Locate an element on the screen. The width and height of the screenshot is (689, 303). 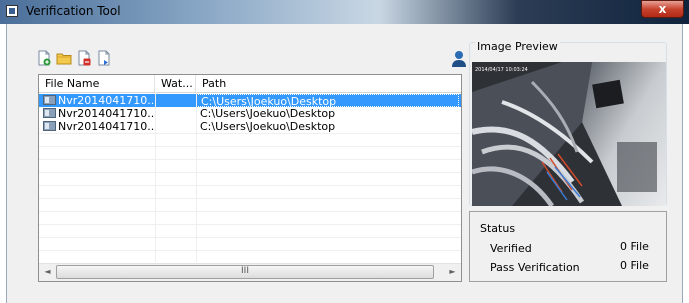
column-path: Path is located at coordinates (328, 83).